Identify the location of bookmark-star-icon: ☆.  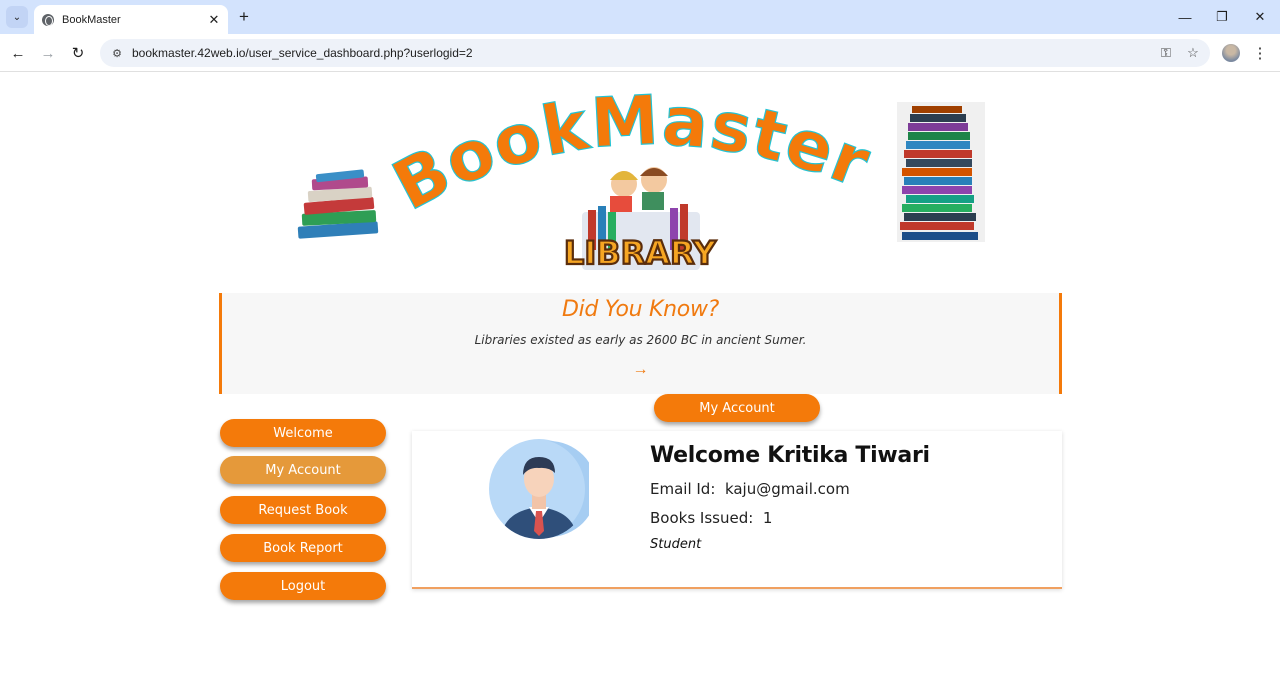
(1193, 53).